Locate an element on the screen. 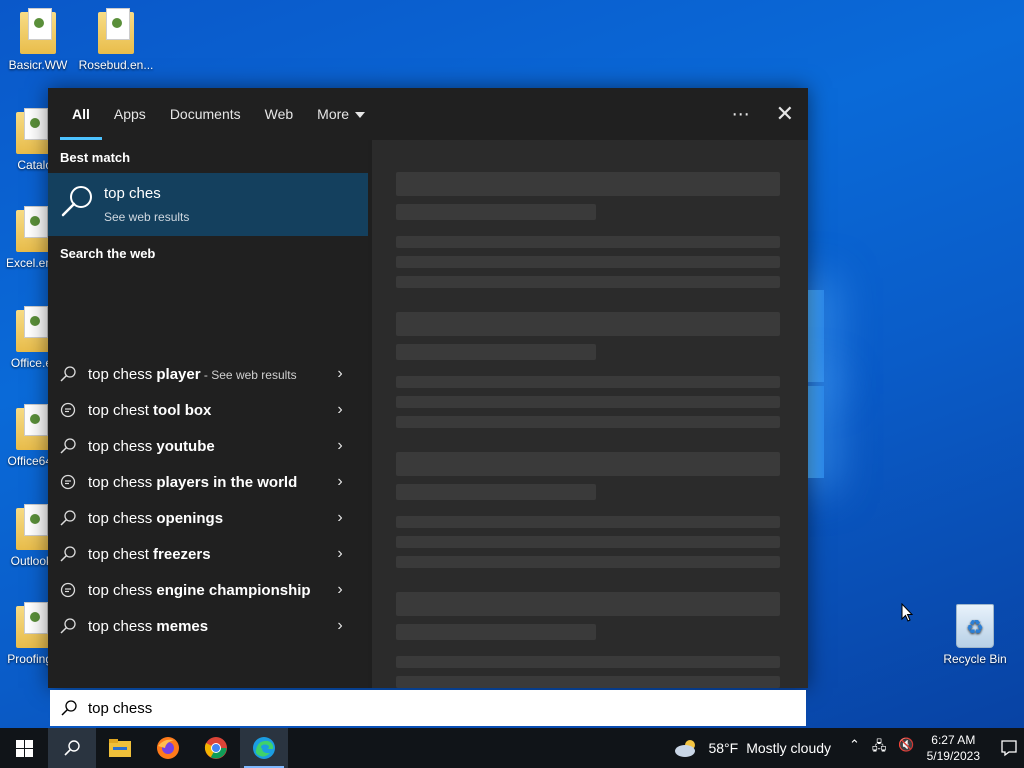 This screenshot has height=768, width=1024. taskbar-search-button is located at coordinates (72, 748).